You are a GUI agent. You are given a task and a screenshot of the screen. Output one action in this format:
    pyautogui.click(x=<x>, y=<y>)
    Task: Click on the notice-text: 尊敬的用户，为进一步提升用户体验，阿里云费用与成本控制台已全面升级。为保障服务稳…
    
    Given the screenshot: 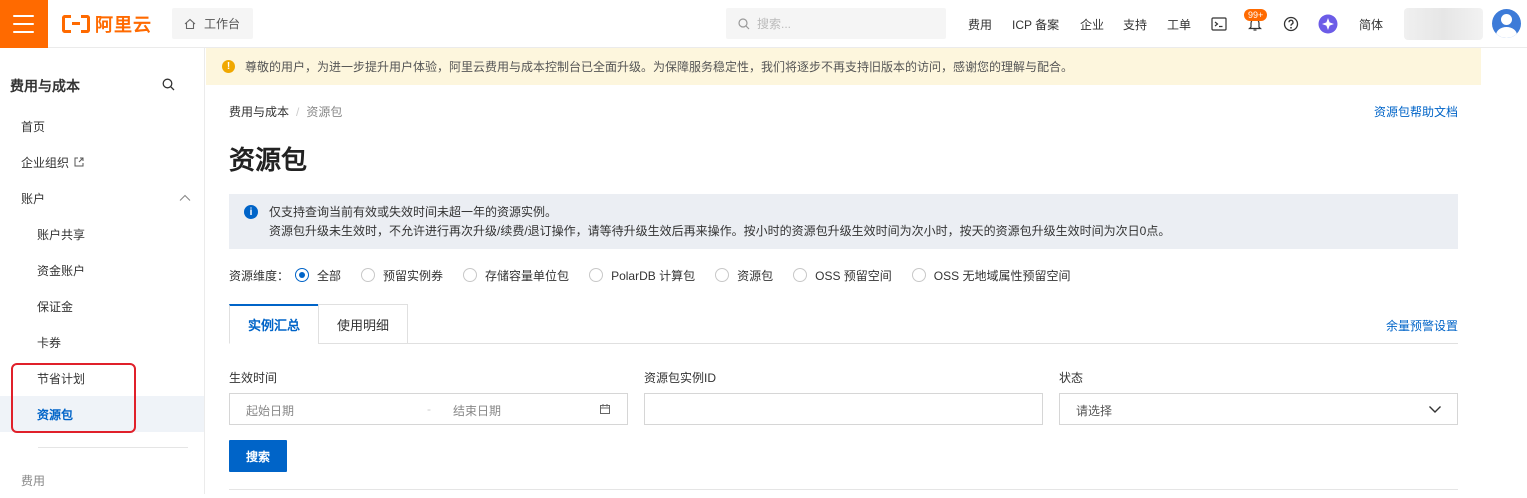 What is the action you would take?
    pyautogui.click(x=659, y=67)
    